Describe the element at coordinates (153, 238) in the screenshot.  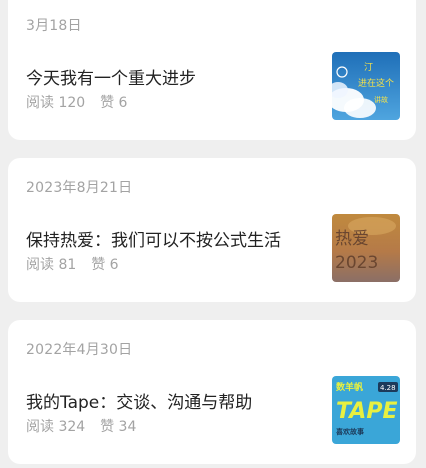
I see `post-title: 保持热爱：我们可以不按公式生活` at that location.